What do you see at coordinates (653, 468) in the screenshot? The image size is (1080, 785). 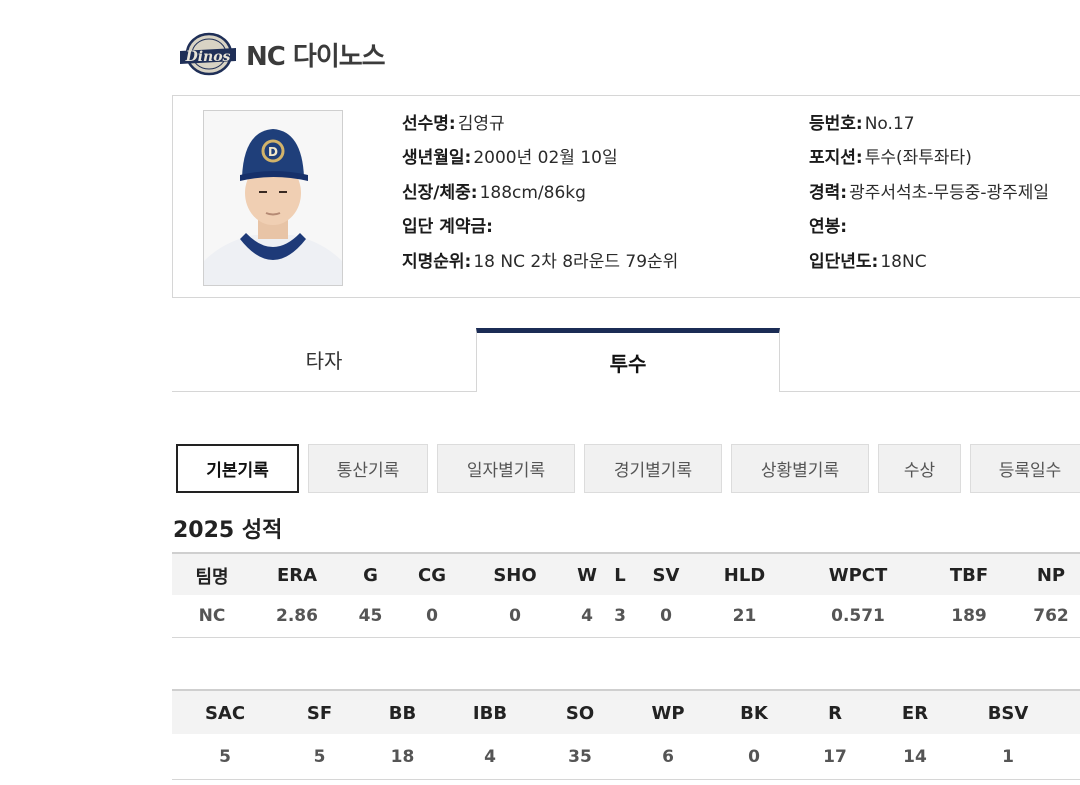 I see `subtab-game-record: 경기별기록` at bounding box center [653, 468].